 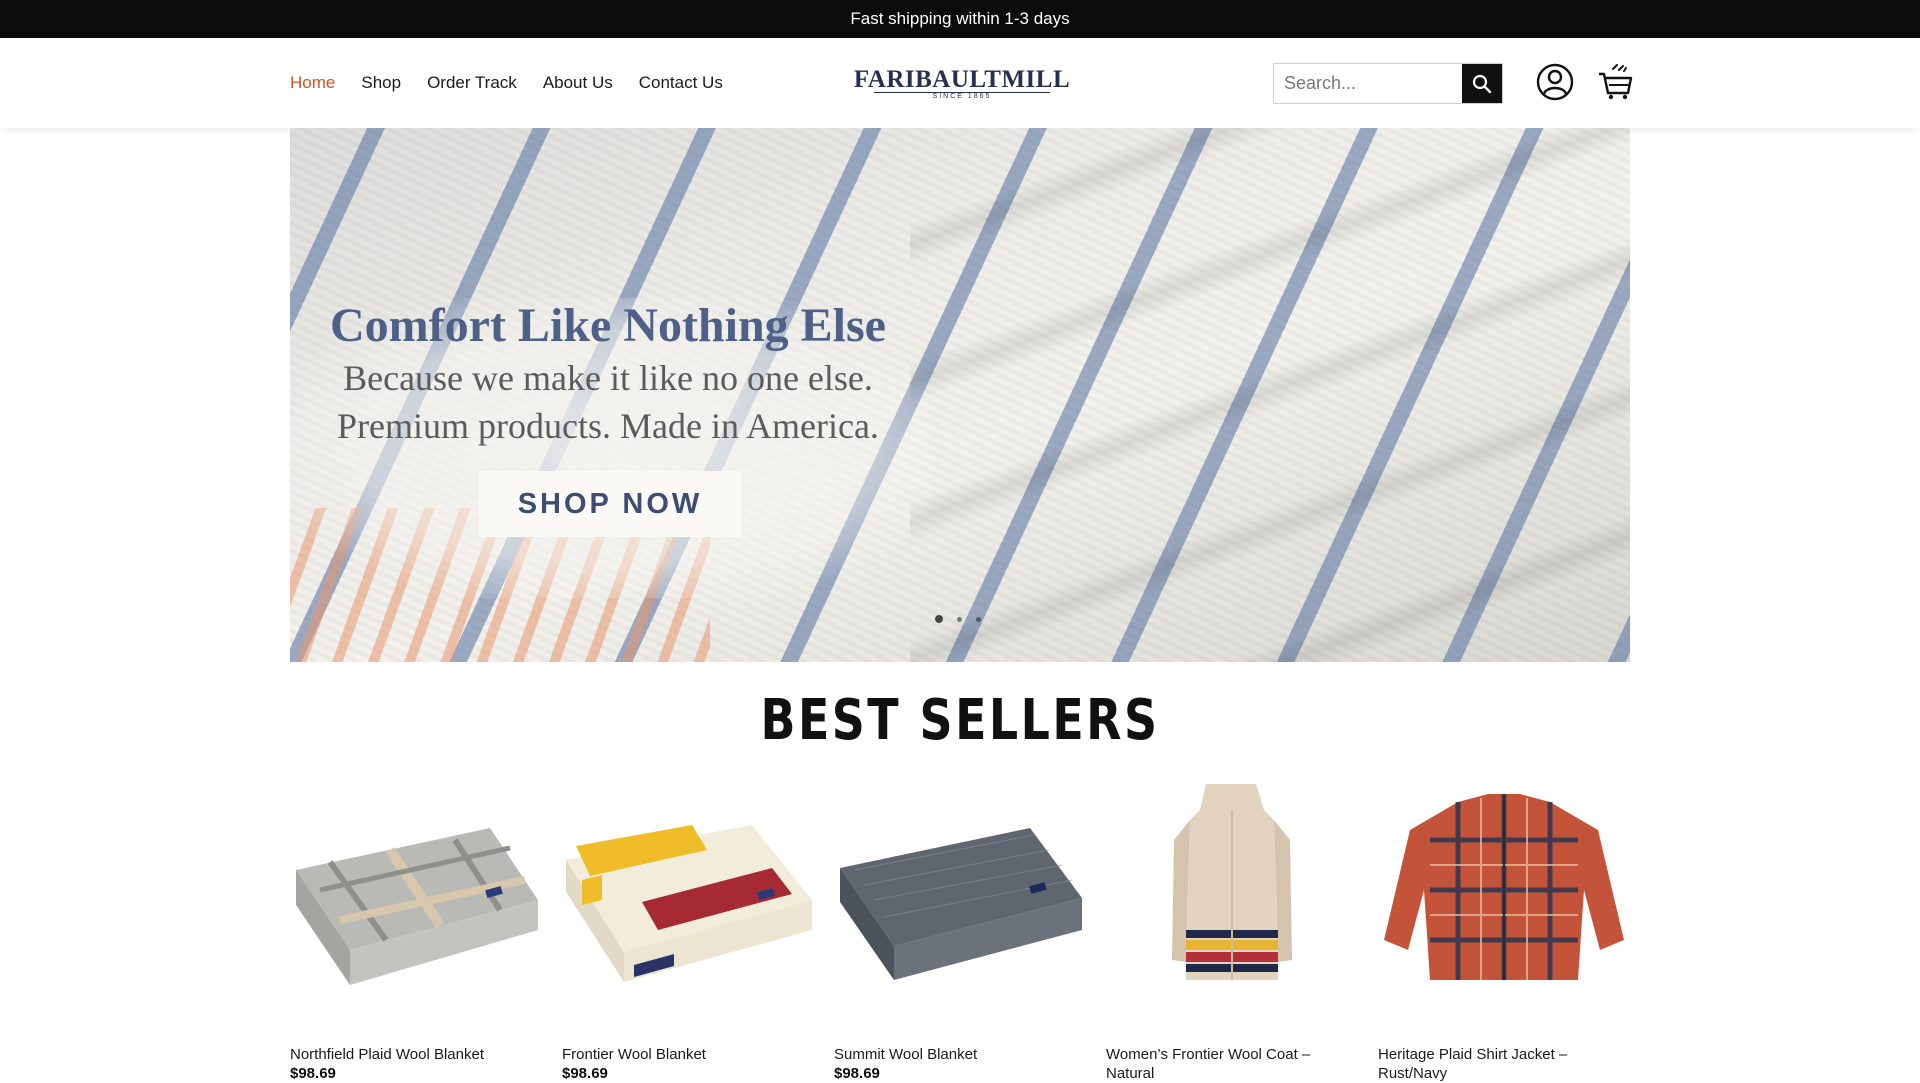 I want to click on slider-dots, so click(x=958, y=619).